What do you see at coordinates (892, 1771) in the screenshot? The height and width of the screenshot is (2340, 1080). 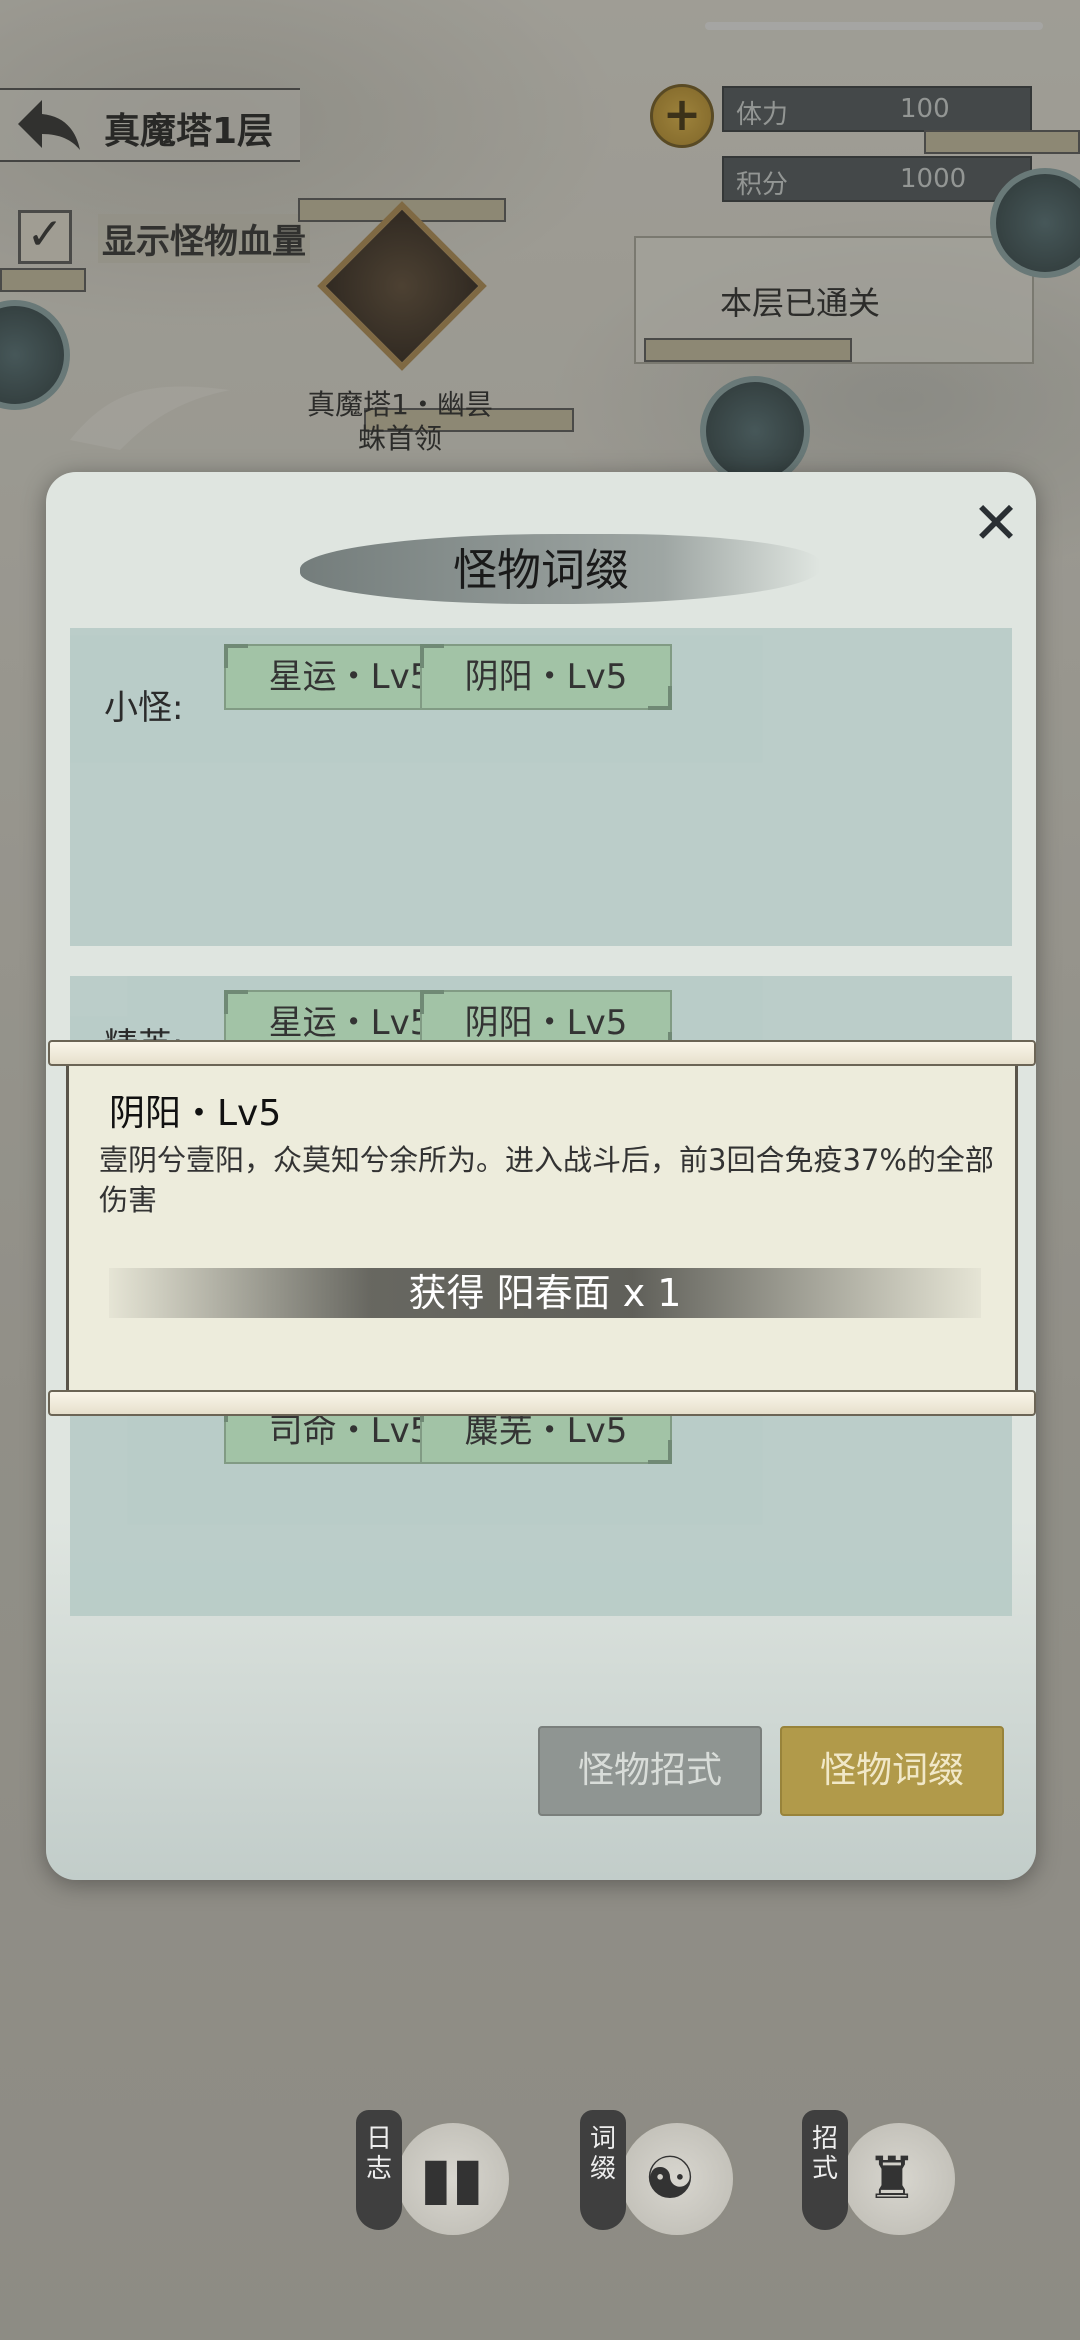 I see `monster-affix-tab: 怪物词缀` at bounding box center [892, 1771].